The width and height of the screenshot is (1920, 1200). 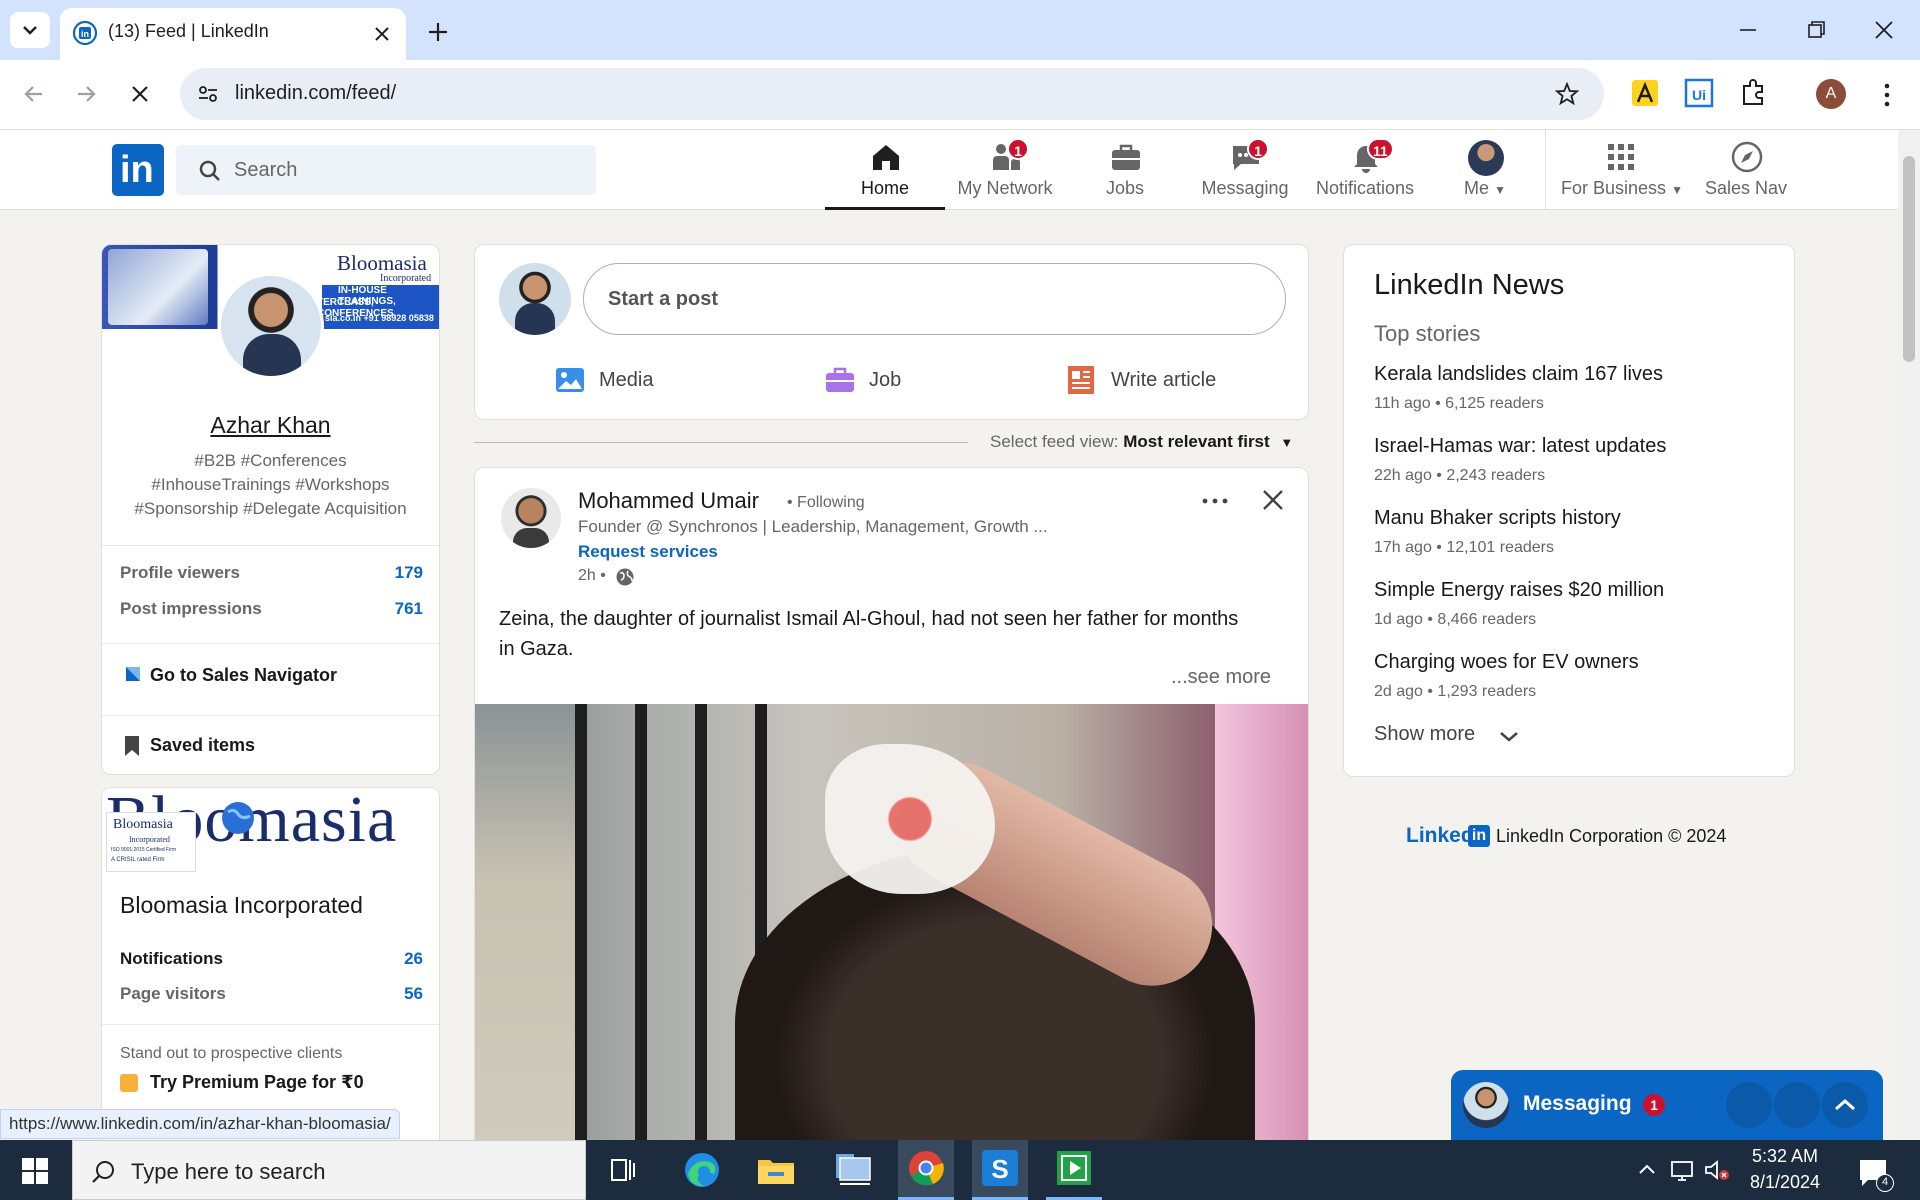 What do you see at coordinates (625, 380) in the screenshot?
I see `media-button: Media` at bounding box center [625, 380].